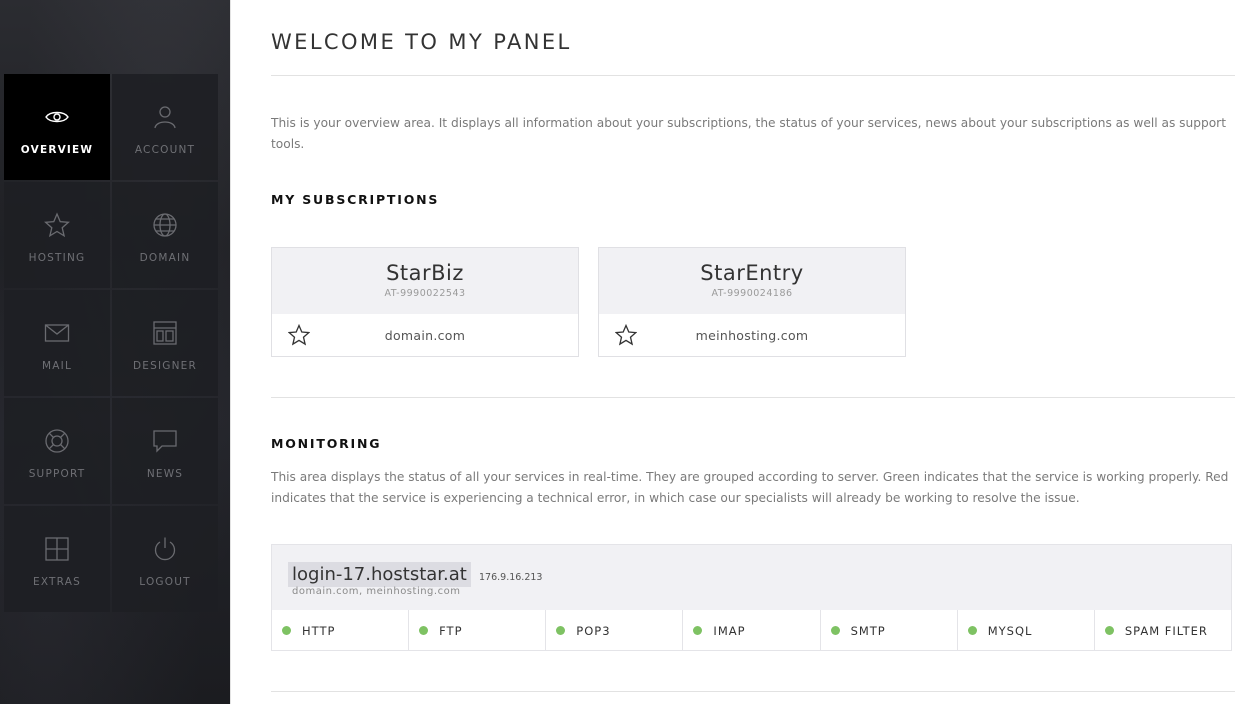  I want to click on subscription-card: StarEntry AT-9990024186 meinhosting.com, so click(752, 302).